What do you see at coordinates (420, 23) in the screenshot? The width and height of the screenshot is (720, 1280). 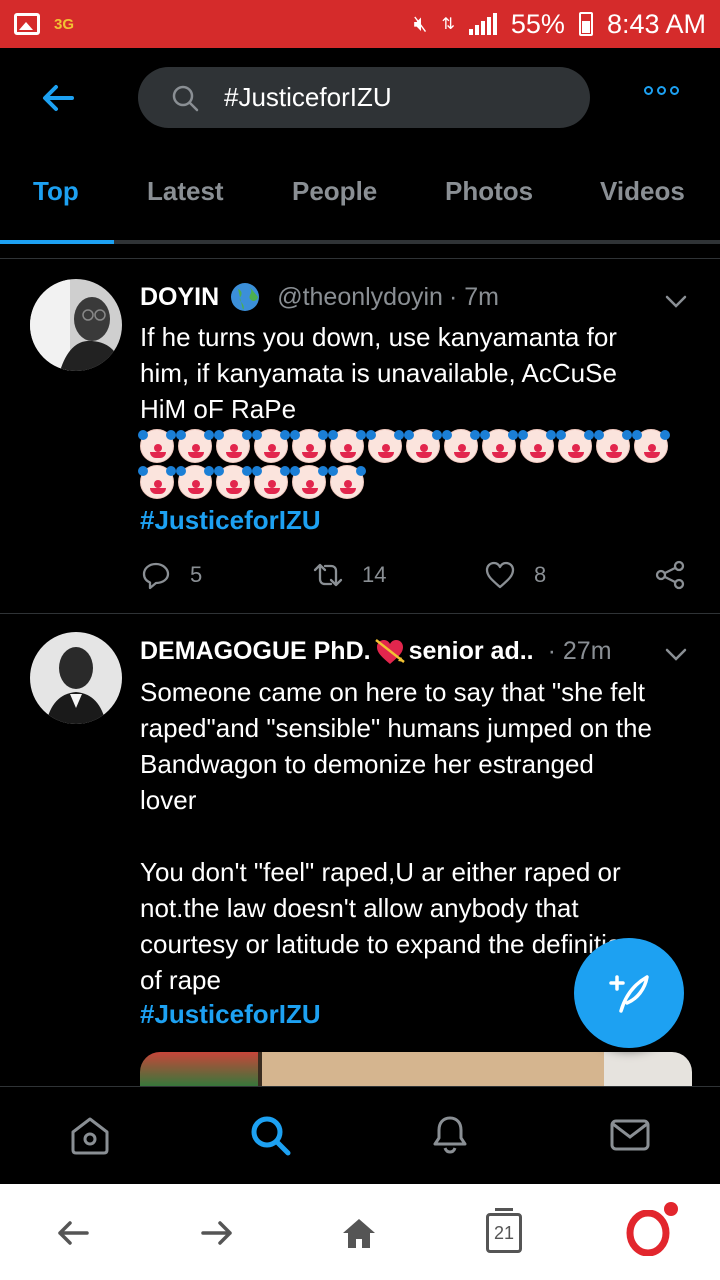 I see `mute-icon: 🔇︎` at bounding box center [420, 23].